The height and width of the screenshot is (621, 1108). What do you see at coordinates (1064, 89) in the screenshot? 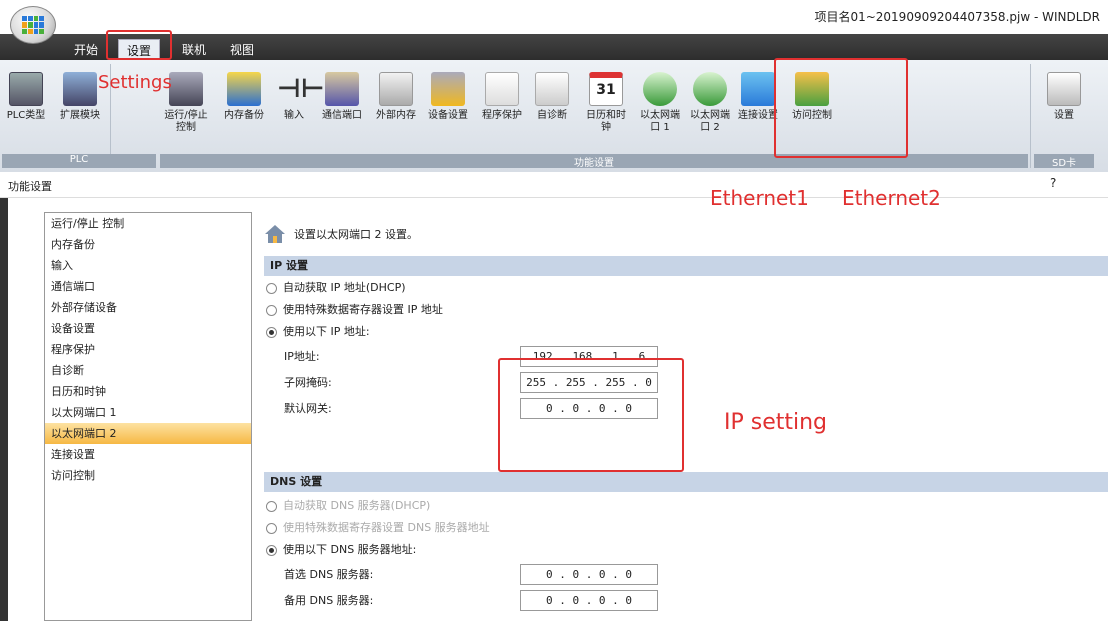
I see `sd-card-icon` at bounding box center [1064, 89].